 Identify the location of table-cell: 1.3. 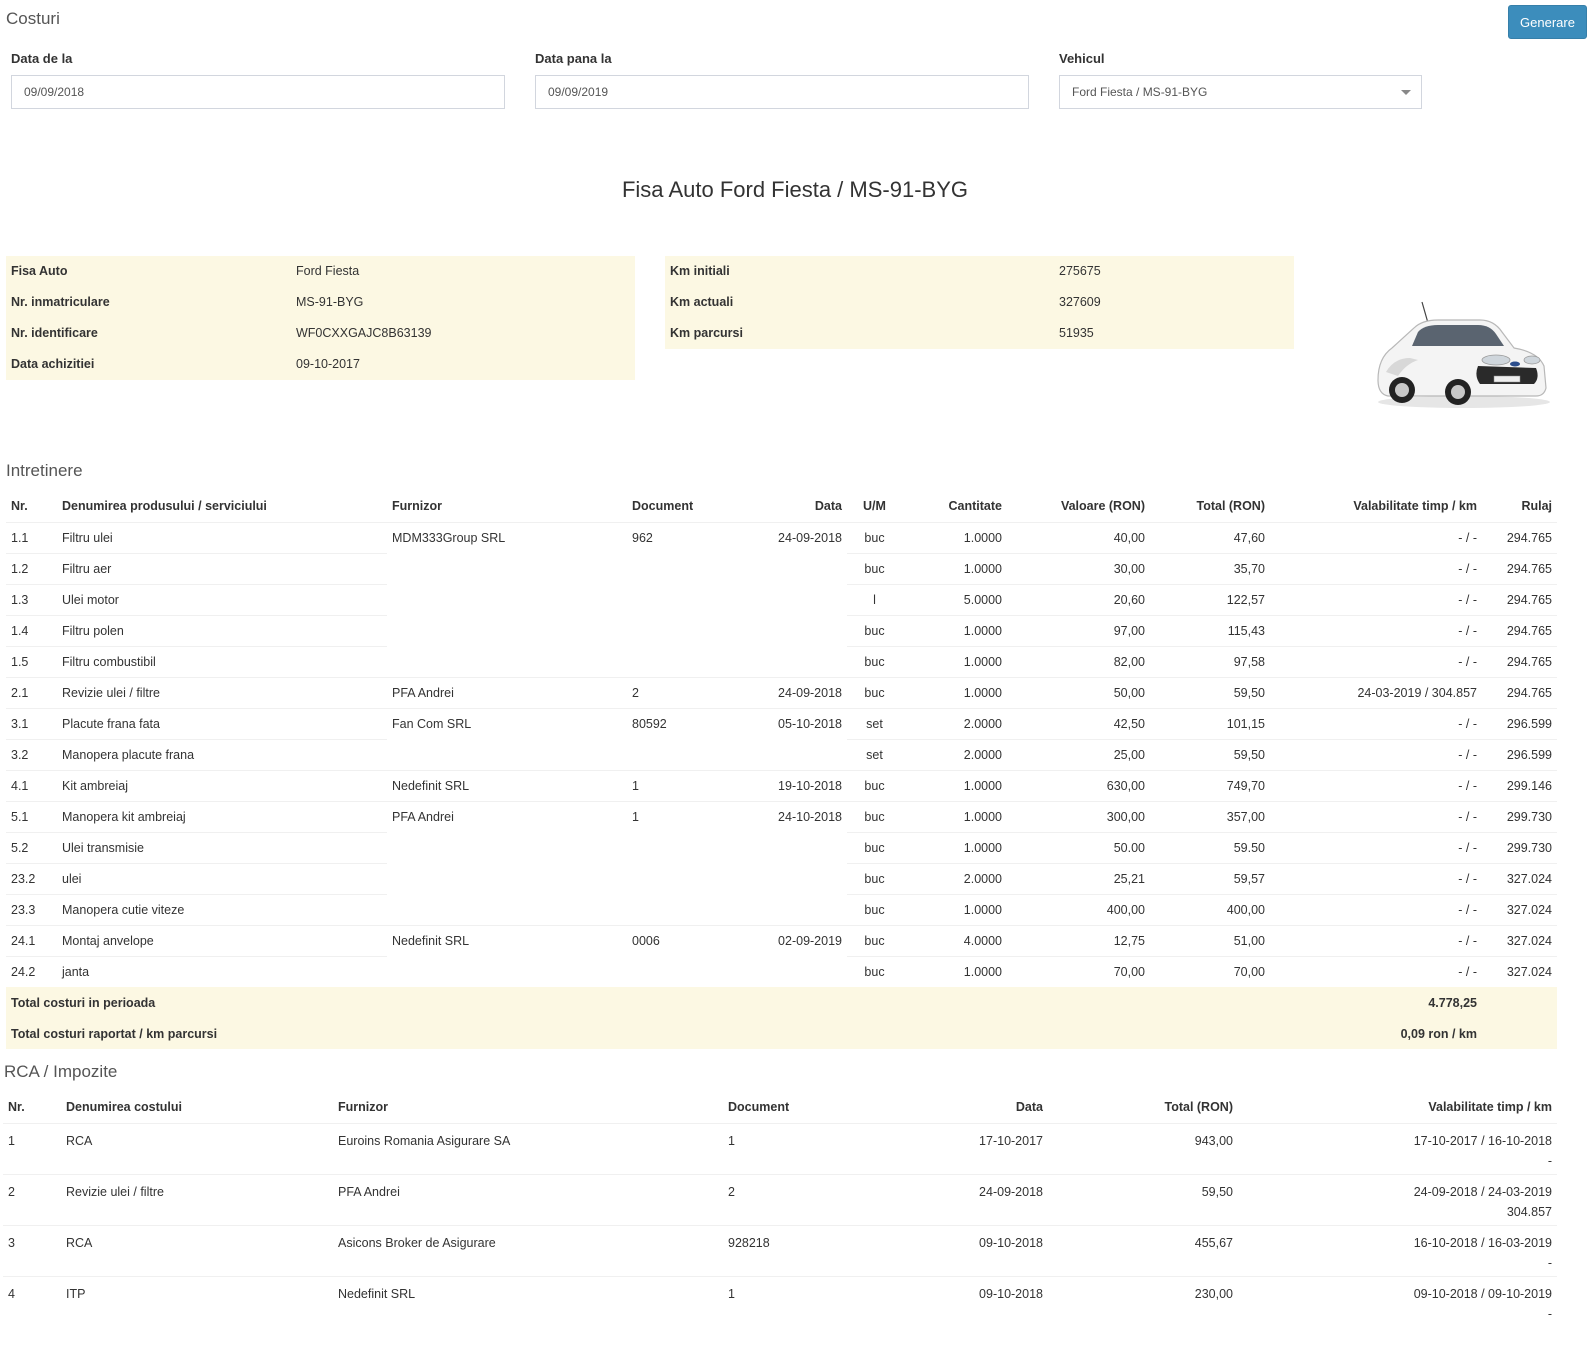
(31, 599).